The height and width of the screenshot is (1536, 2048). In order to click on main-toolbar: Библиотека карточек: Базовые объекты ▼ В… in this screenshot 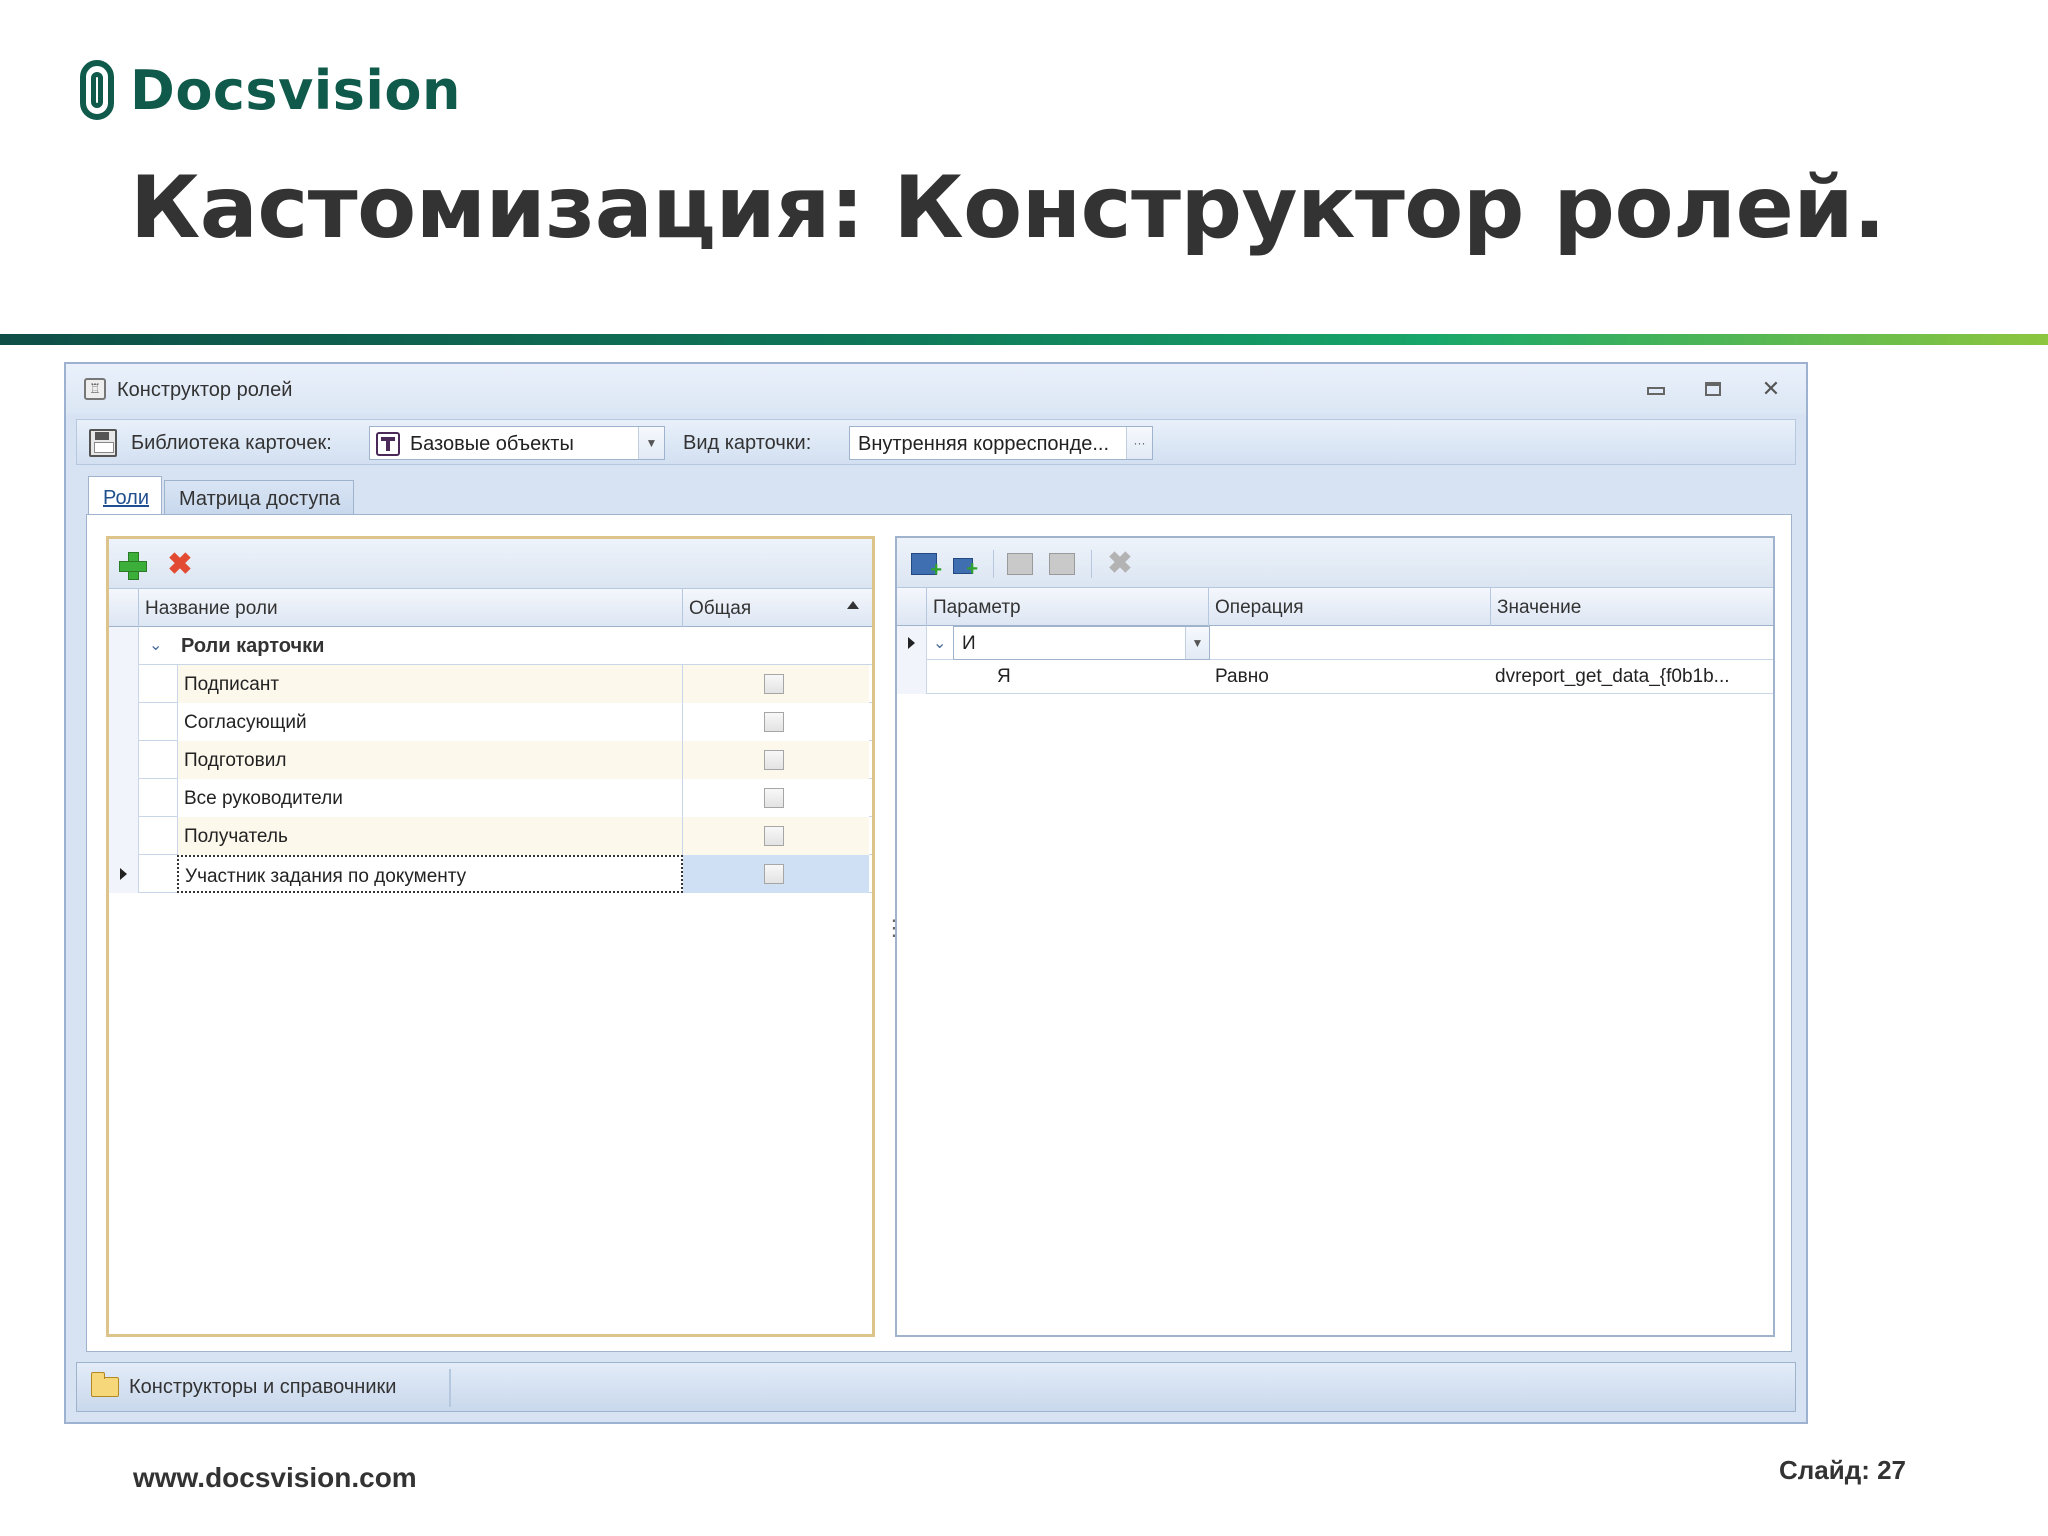, I will do `click(936, 442)`.